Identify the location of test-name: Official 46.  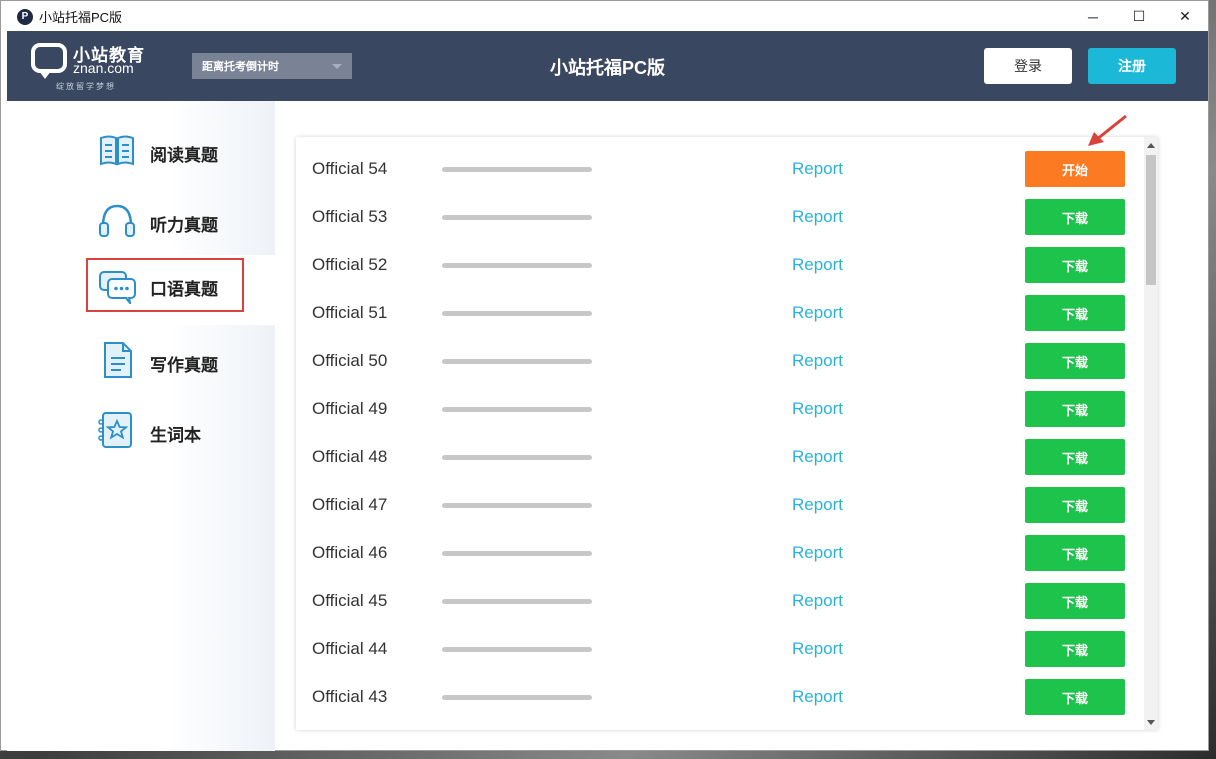
(350, 552).